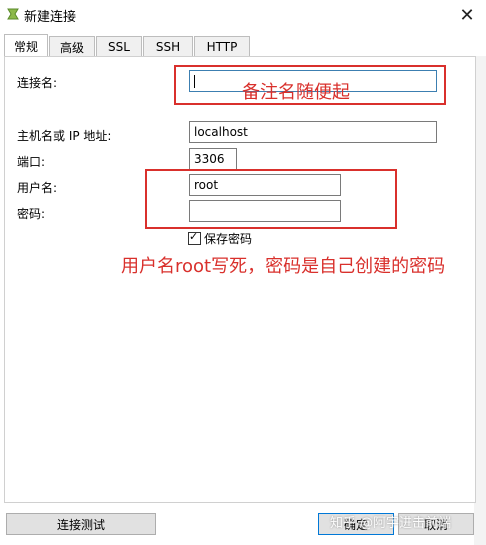  What do you see at coordinates (222, 46) in the screenshot?
I see `tab-http: HTTP` at bounding box center [222, 46].